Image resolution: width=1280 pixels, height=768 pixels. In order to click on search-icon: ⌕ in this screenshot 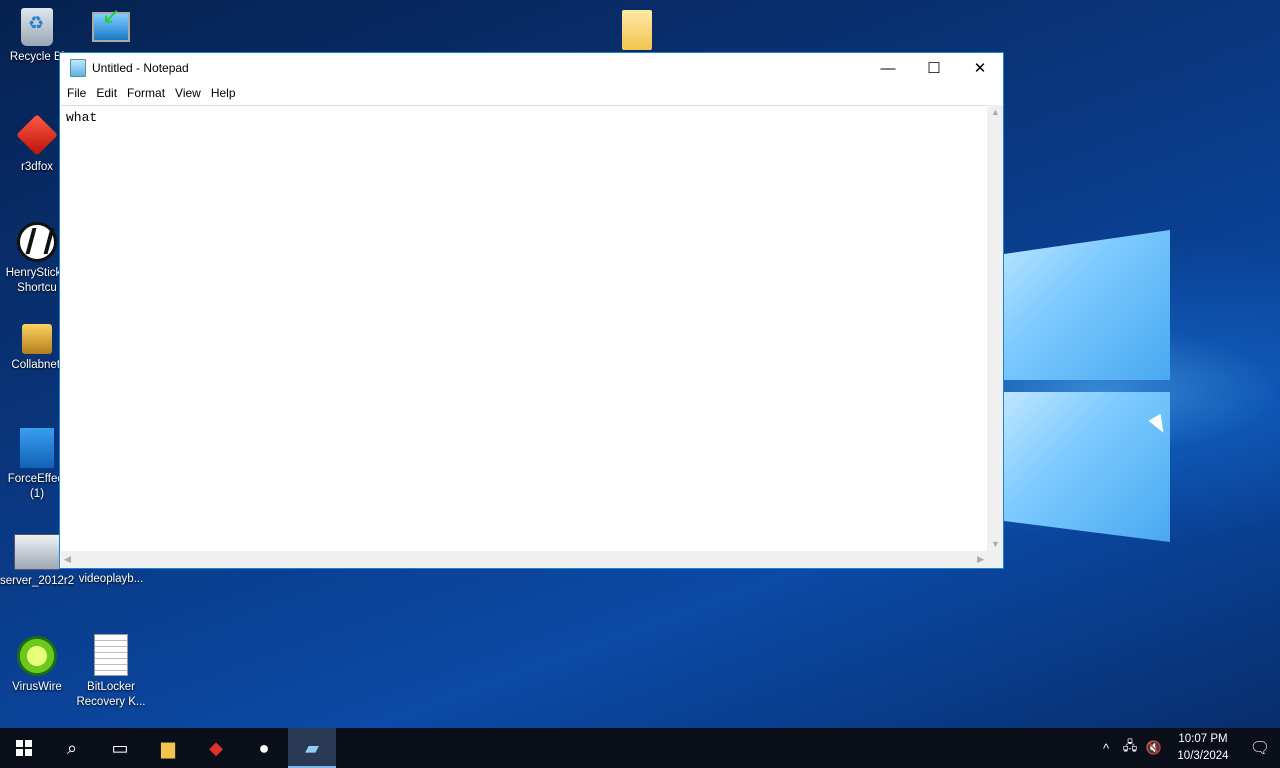, I will do `click(72, 747)`.